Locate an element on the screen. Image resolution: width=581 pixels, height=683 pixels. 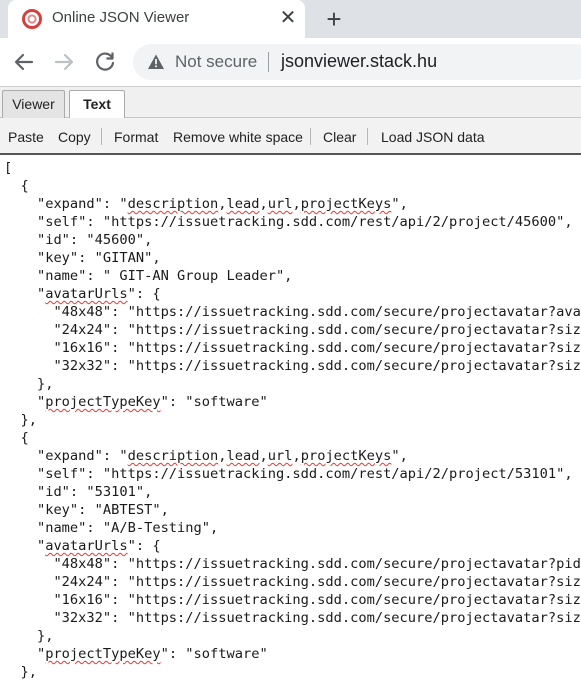
json-line: "id": "53101", is located at coordinates (292, 492).